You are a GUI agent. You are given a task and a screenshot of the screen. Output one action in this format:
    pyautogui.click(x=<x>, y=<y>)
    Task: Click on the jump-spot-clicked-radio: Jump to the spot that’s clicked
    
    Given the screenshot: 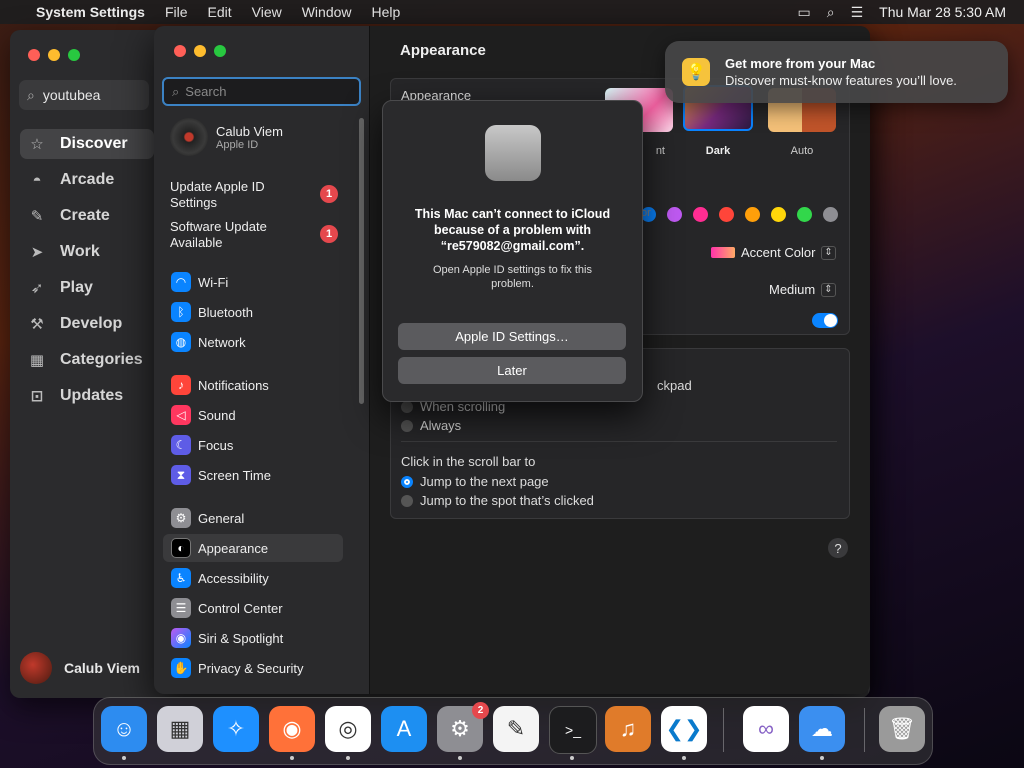 What is the action you would take?
    pyautogui.click(x=497, y=500)
    